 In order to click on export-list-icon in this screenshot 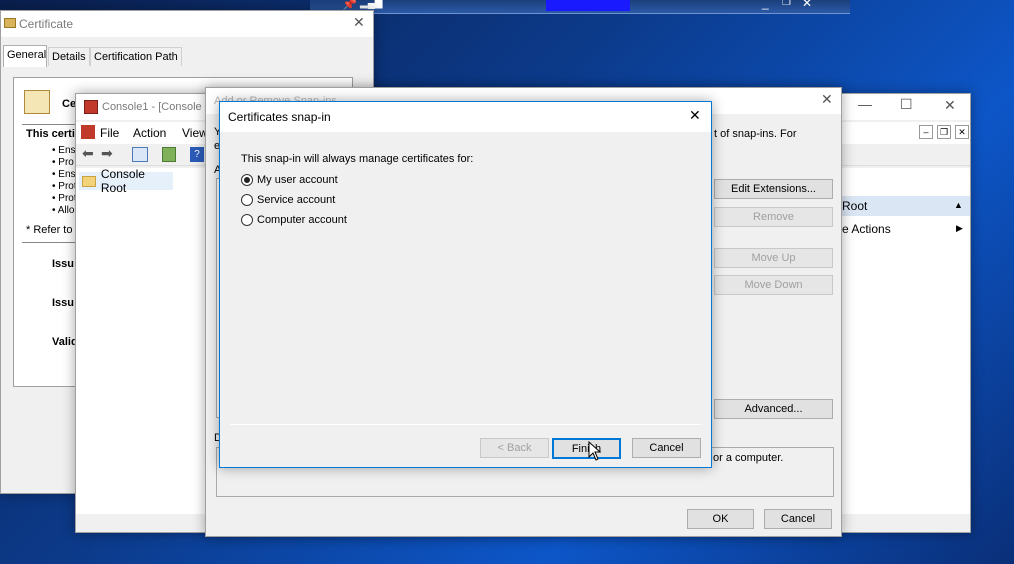, I will do `click(169, 154)`.